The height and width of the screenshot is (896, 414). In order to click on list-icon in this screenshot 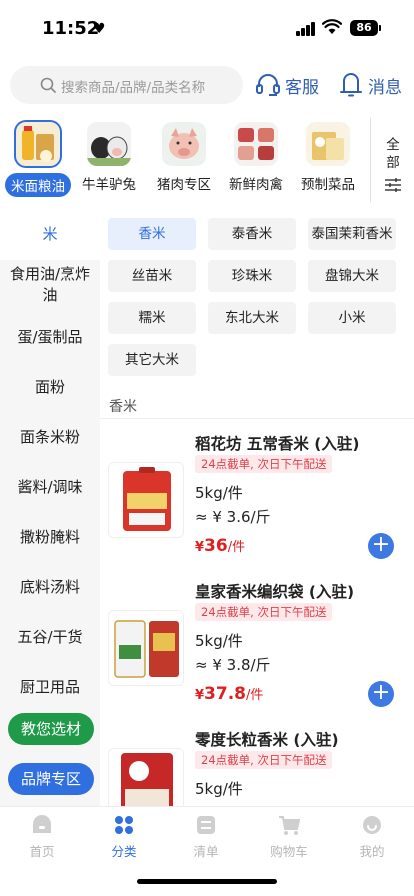, I will do `click(206, 825)`.